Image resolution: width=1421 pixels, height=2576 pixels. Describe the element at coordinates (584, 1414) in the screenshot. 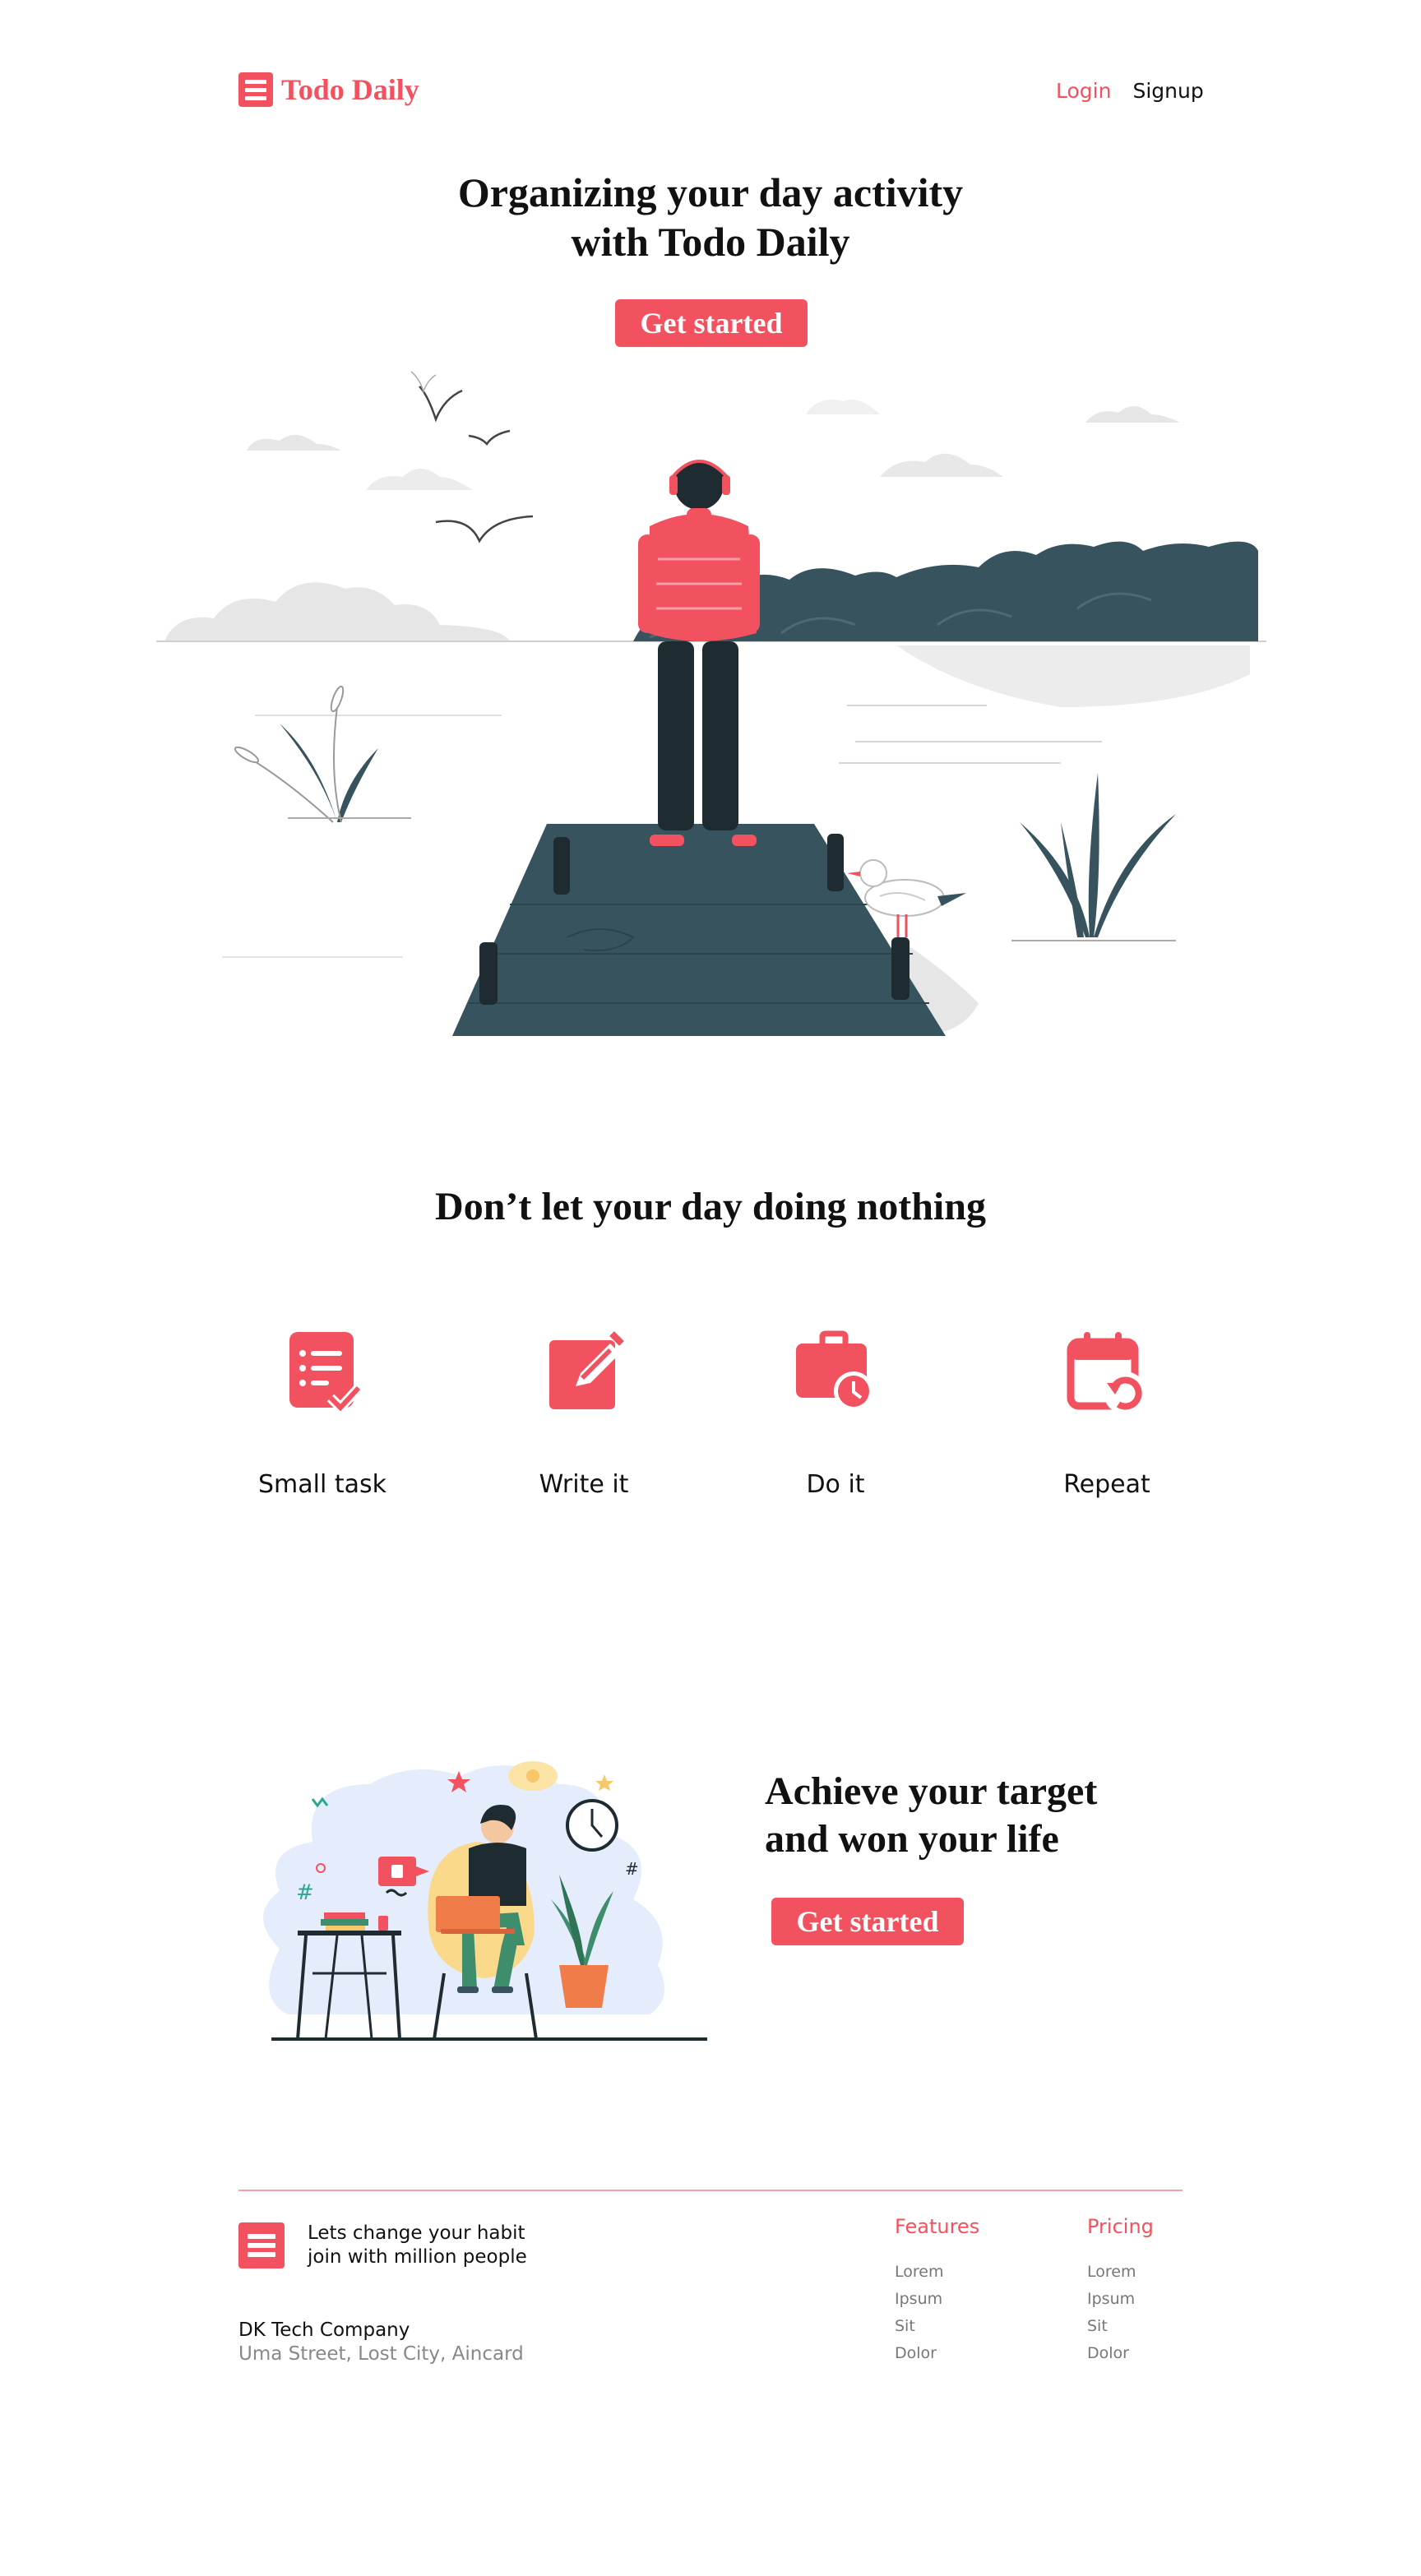

I see `feature-write-it: Write it` at that location.